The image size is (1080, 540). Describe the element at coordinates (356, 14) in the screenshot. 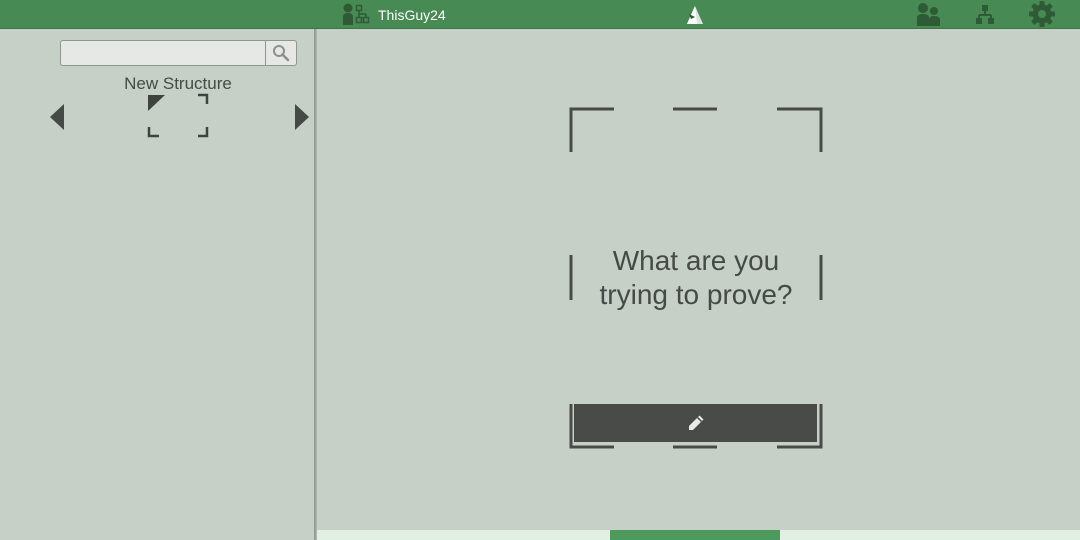

I see `user-structure-icon` at that location.